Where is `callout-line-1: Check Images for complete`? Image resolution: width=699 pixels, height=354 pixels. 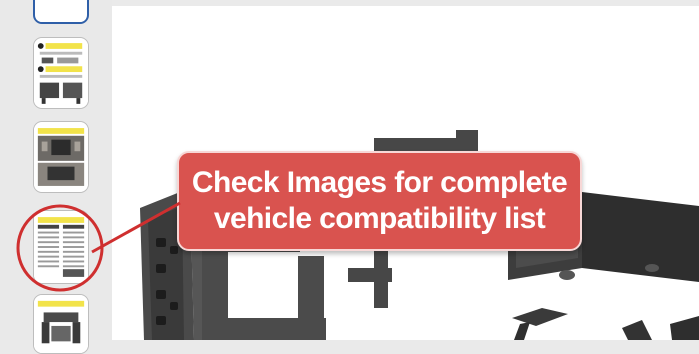 callout-line-1: Check Images for complete is located at coordinates (379, 182).